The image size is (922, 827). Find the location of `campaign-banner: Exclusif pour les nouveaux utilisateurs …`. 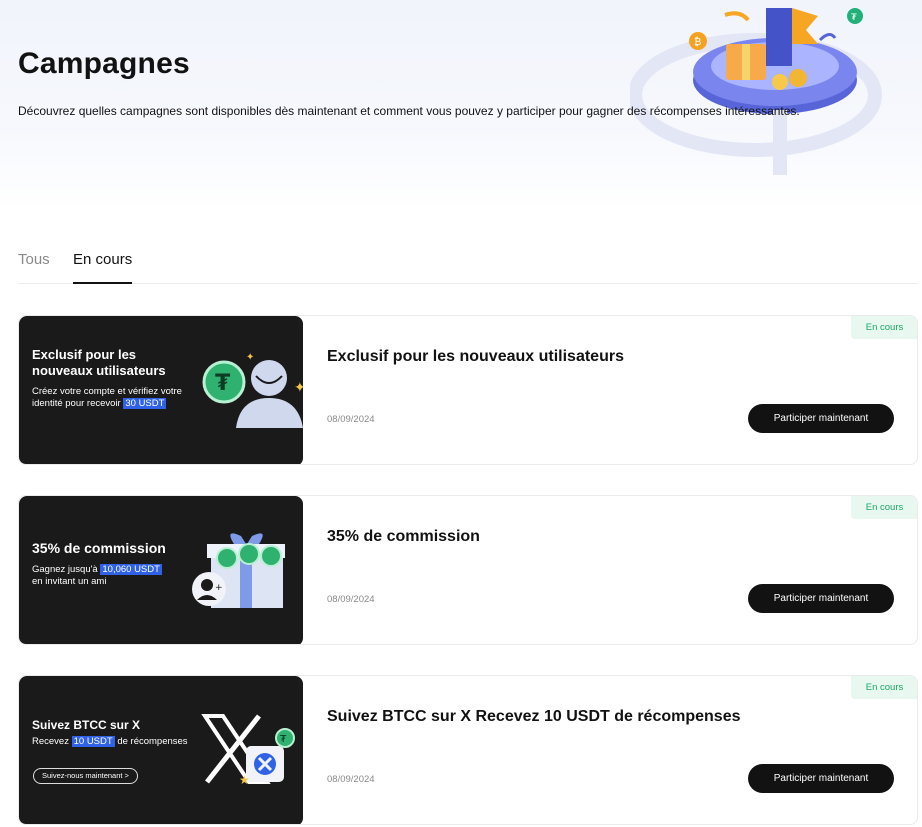

campaign-banner: Exclusif pour les nouveaux utilisateurs … is located at coordinates (161, 390).